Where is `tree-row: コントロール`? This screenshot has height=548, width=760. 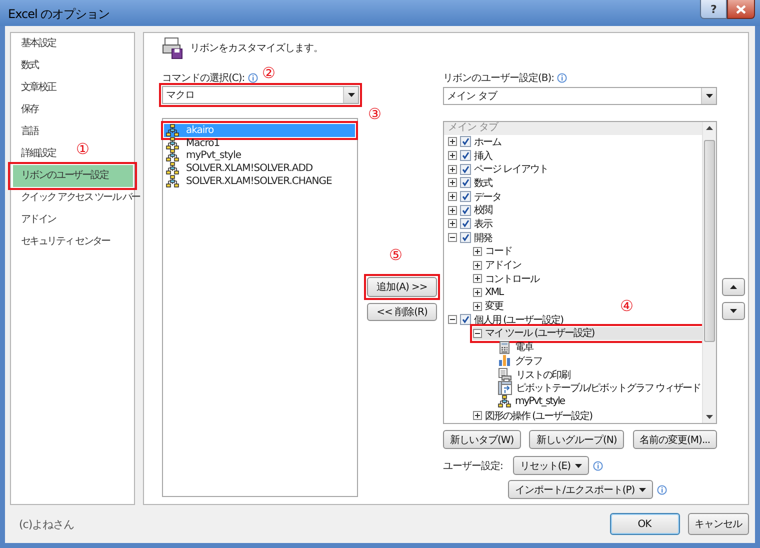
tree-row: コントロール is located at coordinates (507, 279).